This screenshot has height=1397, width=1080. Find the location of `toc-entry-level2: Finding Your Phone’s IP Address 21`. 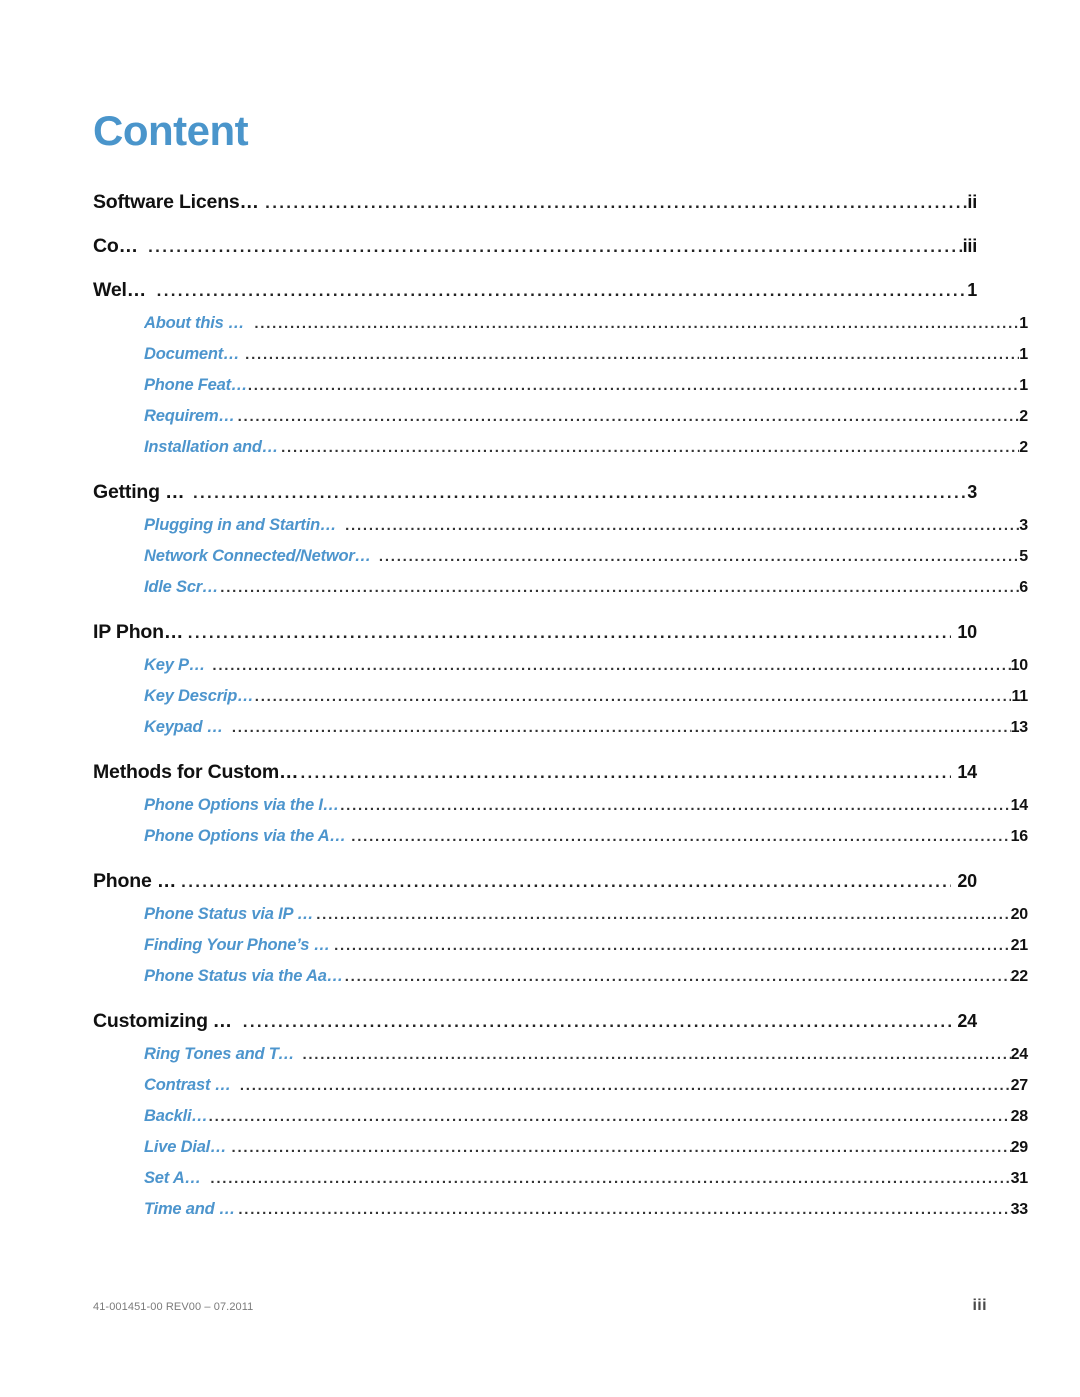

toc-entry-level2: Finding Your Phone’s IP Address 21 is located at coordinates (586, 945).